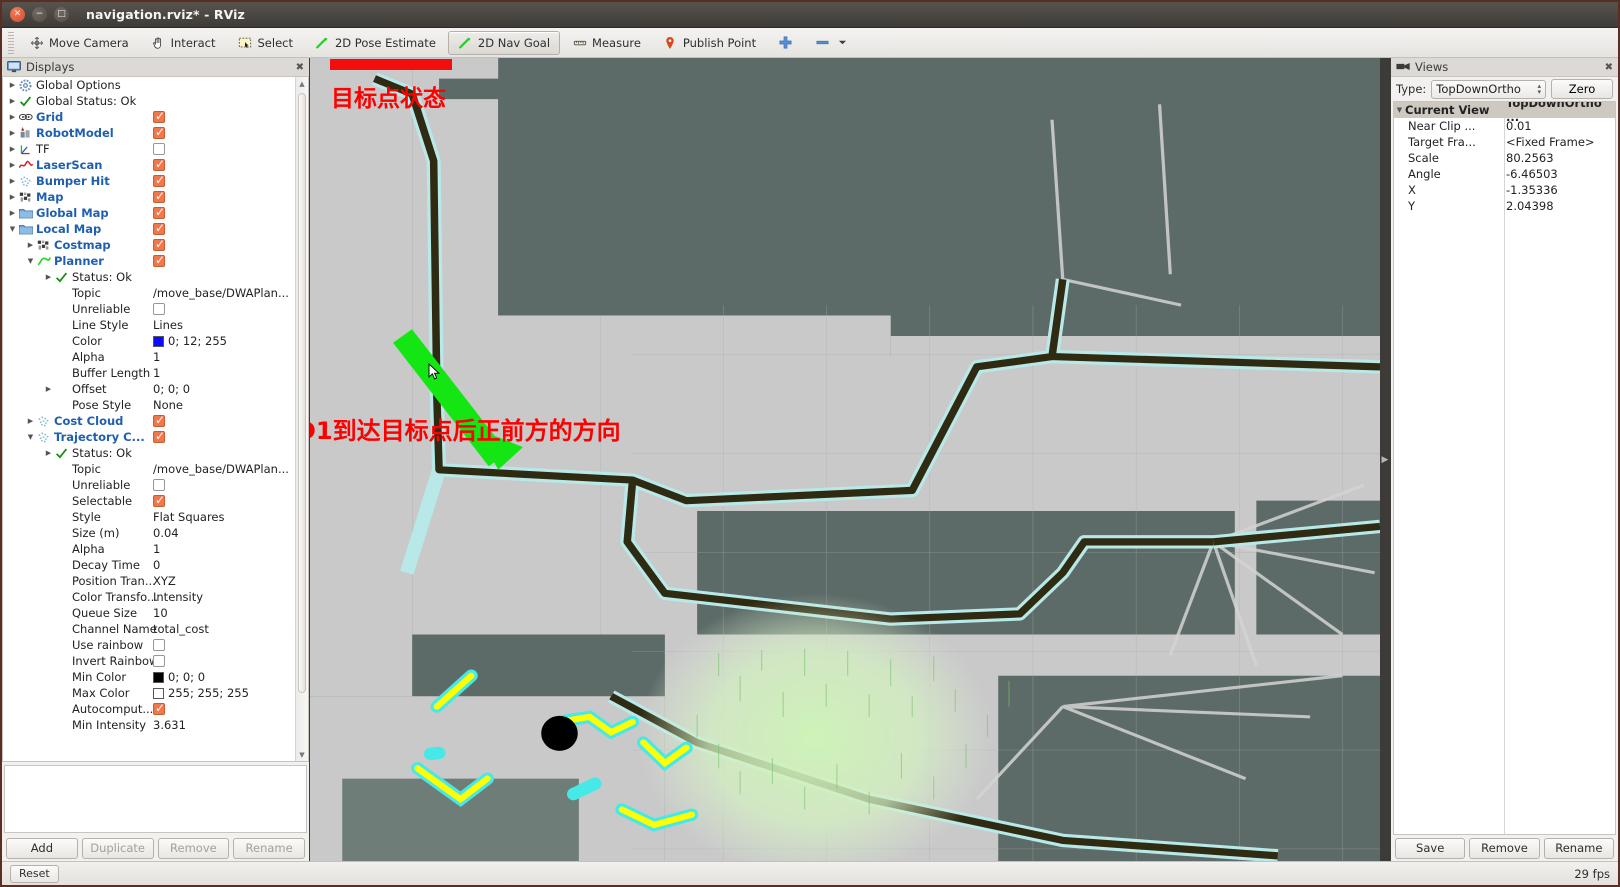 This screenshot has width=1620, height=887. Describe the element at coordinates (149, 405) in the screenshot. I see `display-tree-row: Pose Style None` at that location.